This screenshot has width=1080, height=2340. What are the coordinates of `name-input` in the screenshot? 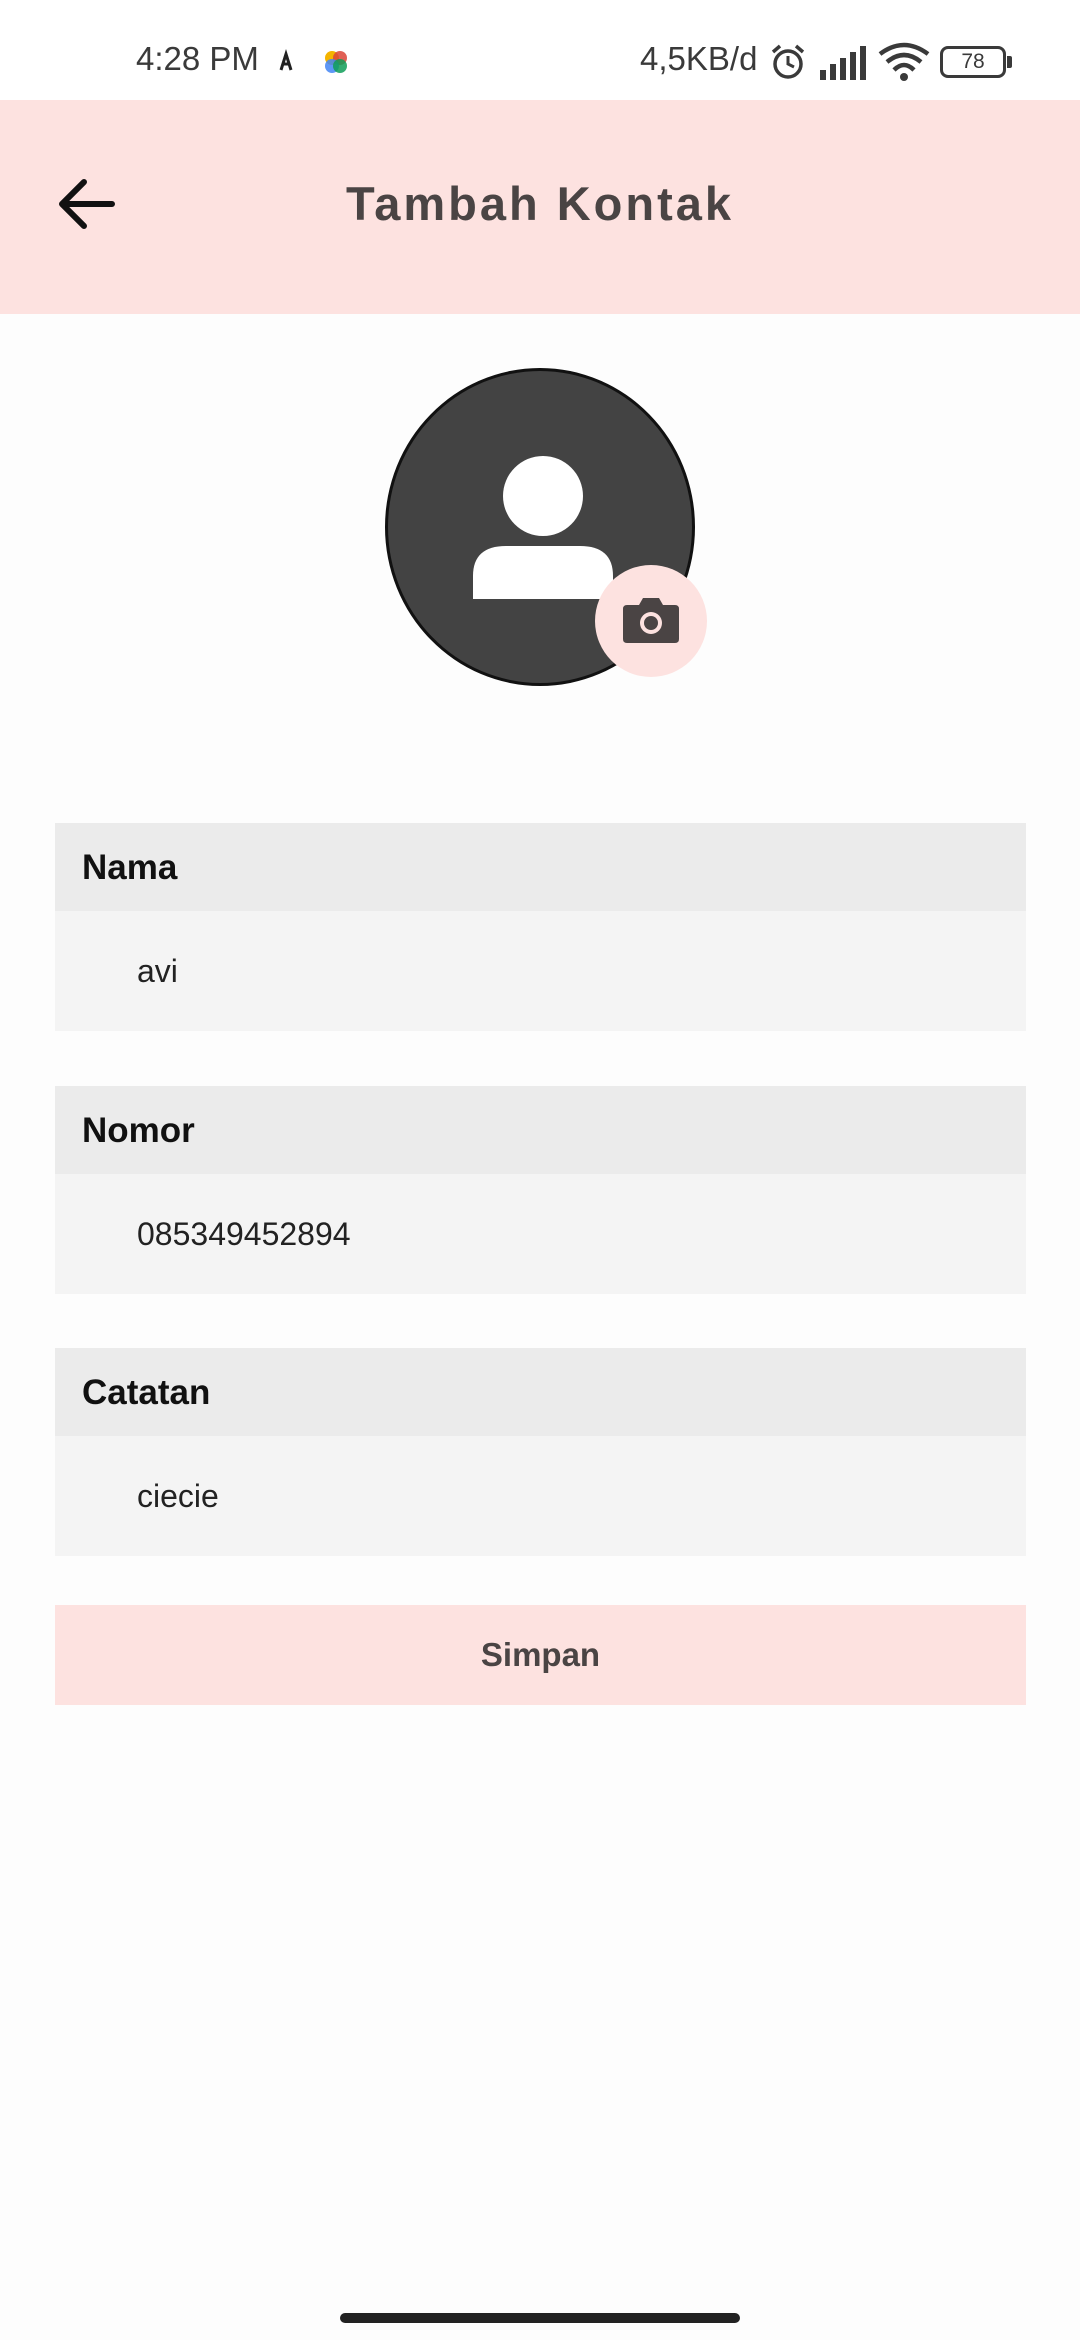 It's located at (540, 971).